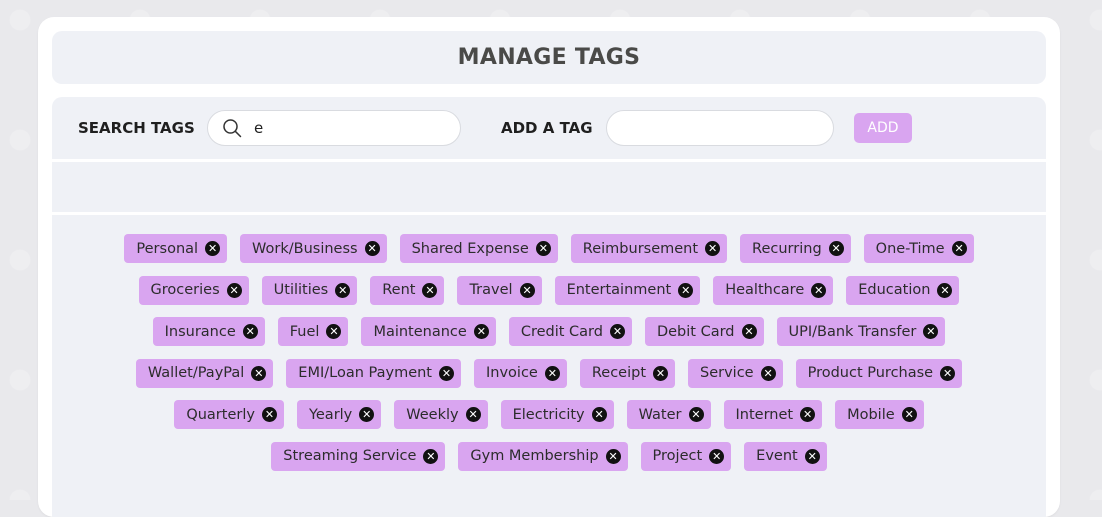 This screenshot has height=517, width=1102. I want to click on tag-label: Product Purchase, so click(870, 373).